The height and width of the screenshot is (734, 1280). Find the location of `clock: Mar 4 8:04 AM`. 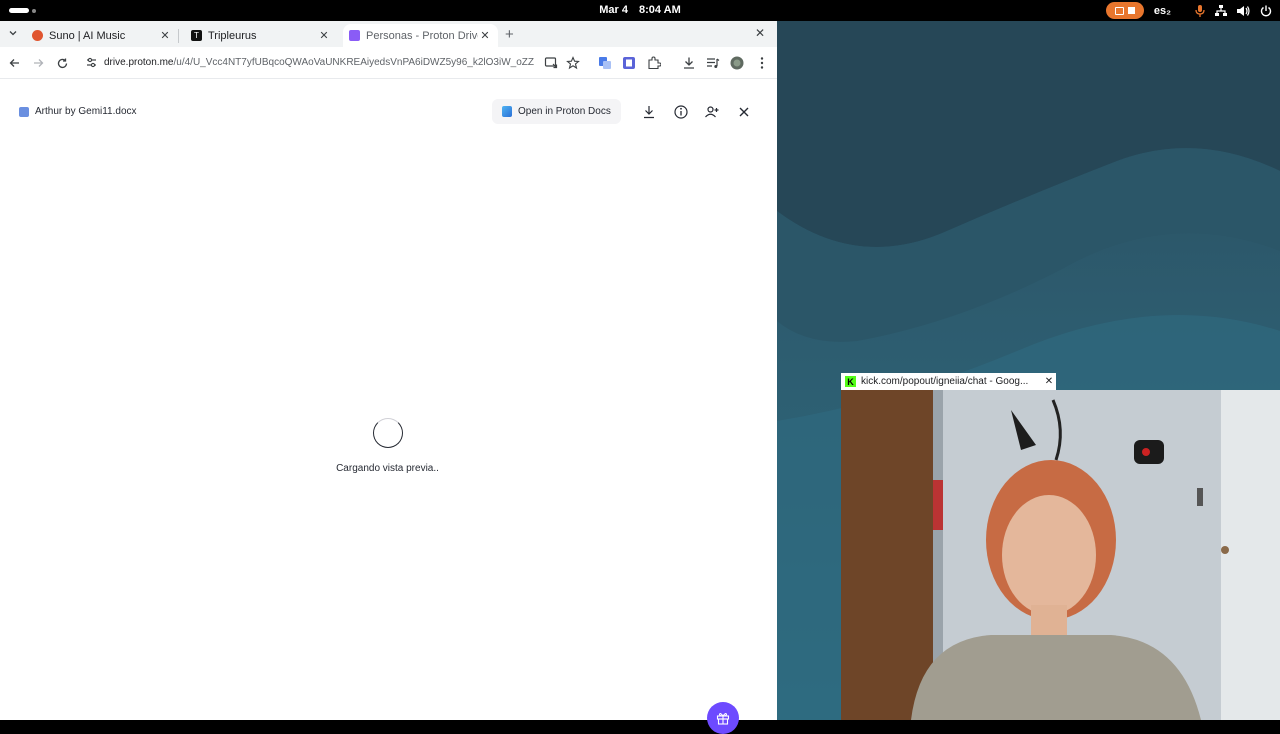

clock: Mar 4 8:04 AM is located at coordinates (640, 10).